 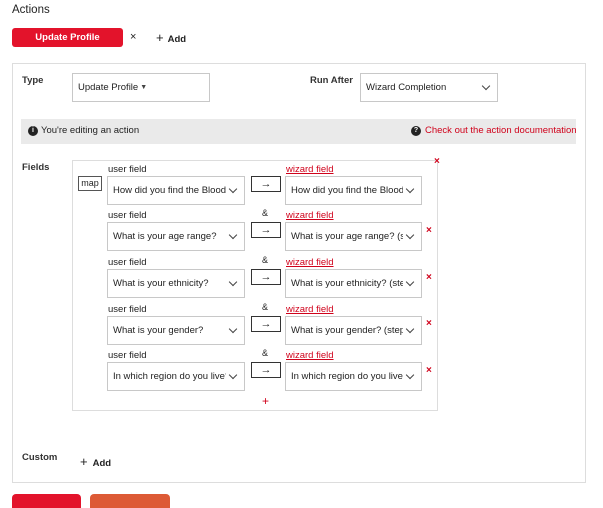 What do you see at coordinates (347, 283) in the screenshot?
I see `wizard-field-value: What is your ethnicity? (ste` at bounding box center [347, 283].